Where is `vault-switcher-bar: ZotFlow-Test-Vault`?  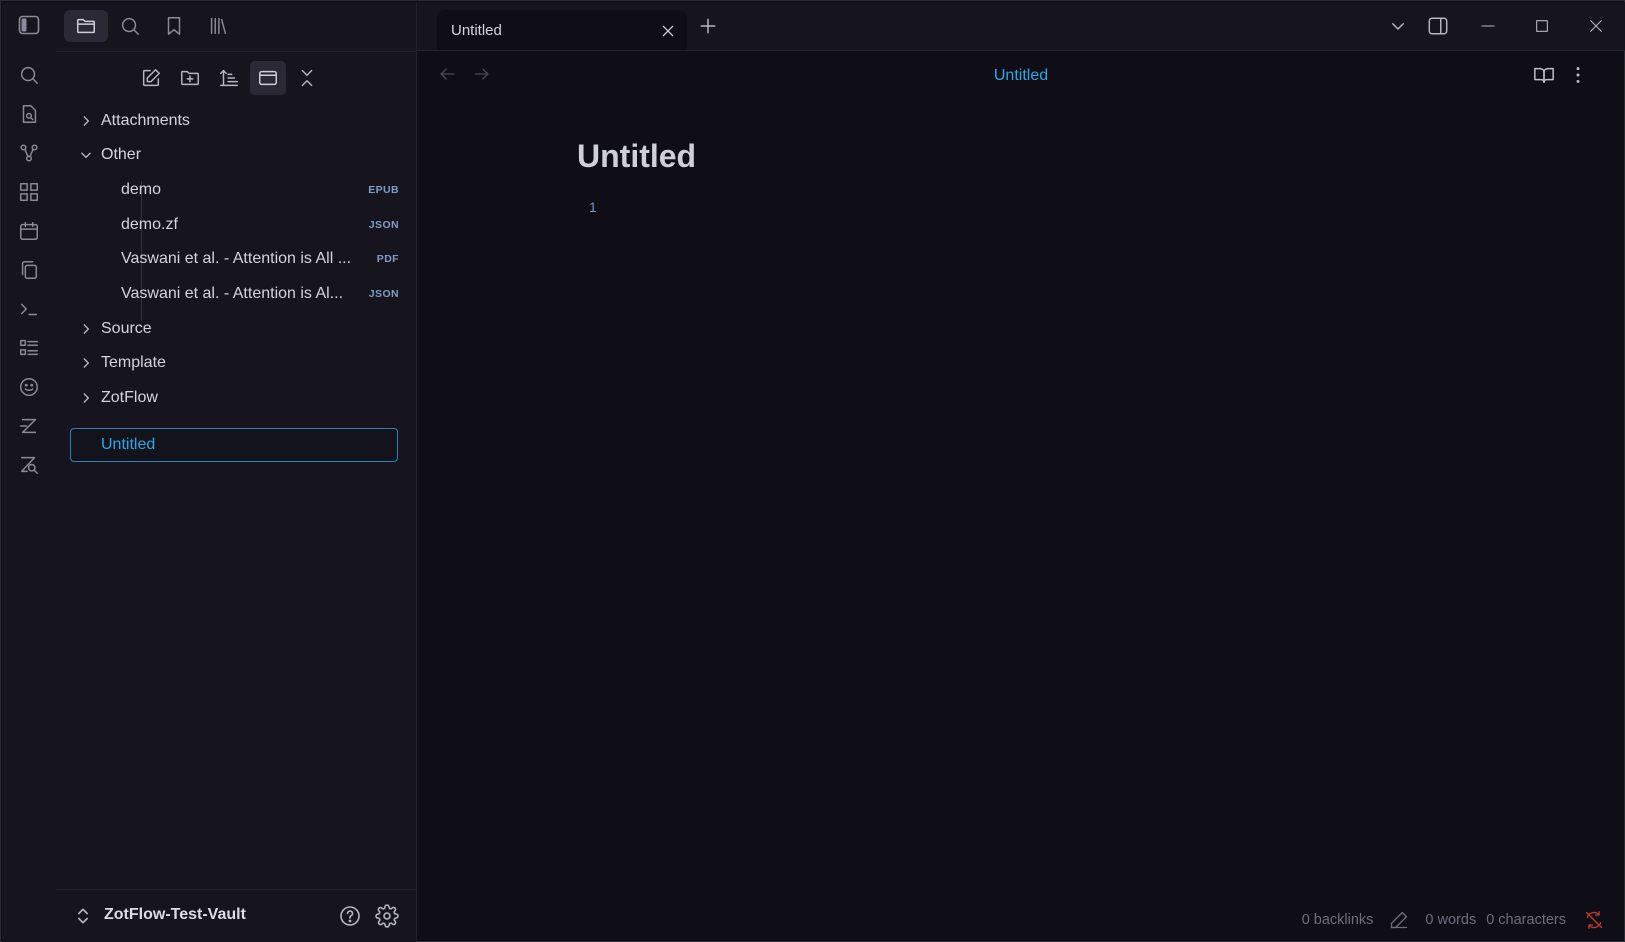 vault-switcher-bar: ZotFlow-Test-Vault is located at coordinates (236, 915).